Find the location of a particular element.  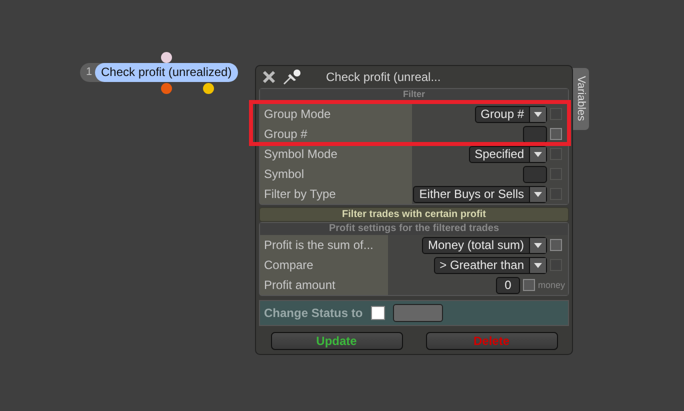

update-button: Update is located at coordinates (336, 341).